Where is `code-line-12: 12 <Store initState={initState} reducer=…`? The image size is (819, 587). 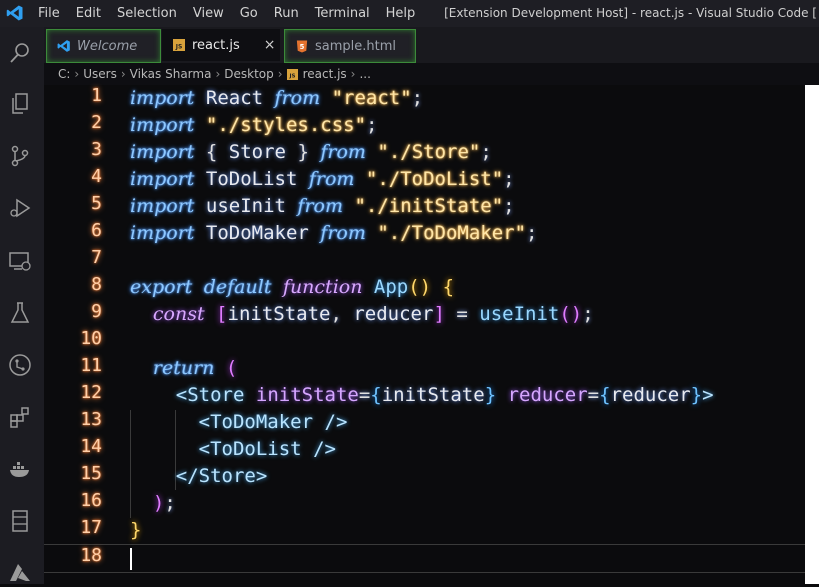 code-line-12: 12 <Store initState={initState} reducer=… is located at coordinates (424, 395).